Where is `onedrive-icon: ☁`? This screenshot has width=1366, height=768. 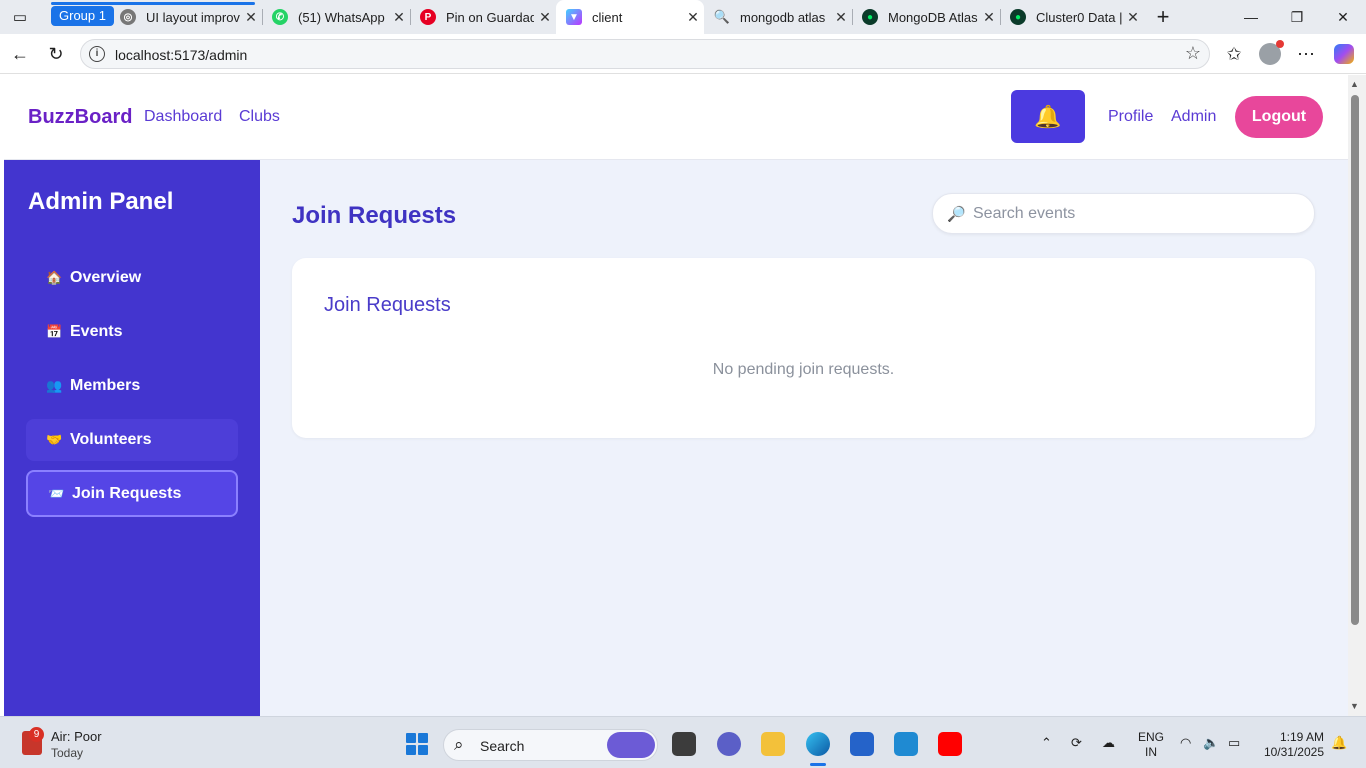 onedrive-icon: ☁ is located at coordinates (1108, 743).